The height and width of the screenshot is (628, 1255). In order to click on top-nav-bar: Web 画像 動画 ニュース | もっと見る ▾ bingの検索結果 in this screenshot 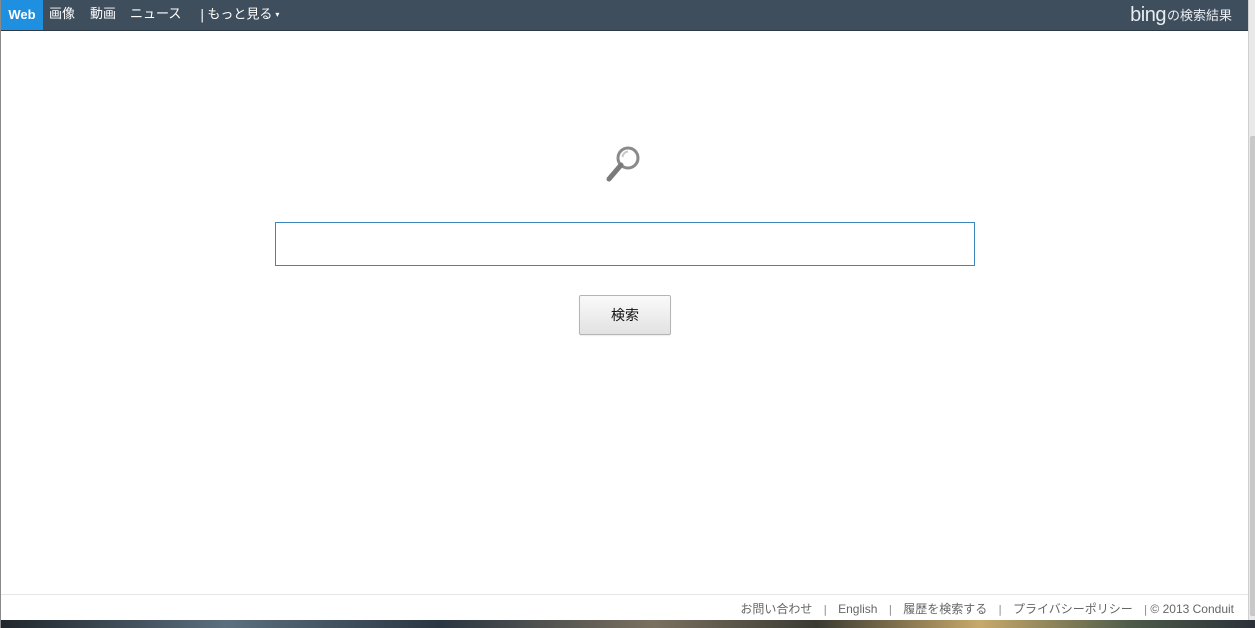, I will do `click(624, 15)`.